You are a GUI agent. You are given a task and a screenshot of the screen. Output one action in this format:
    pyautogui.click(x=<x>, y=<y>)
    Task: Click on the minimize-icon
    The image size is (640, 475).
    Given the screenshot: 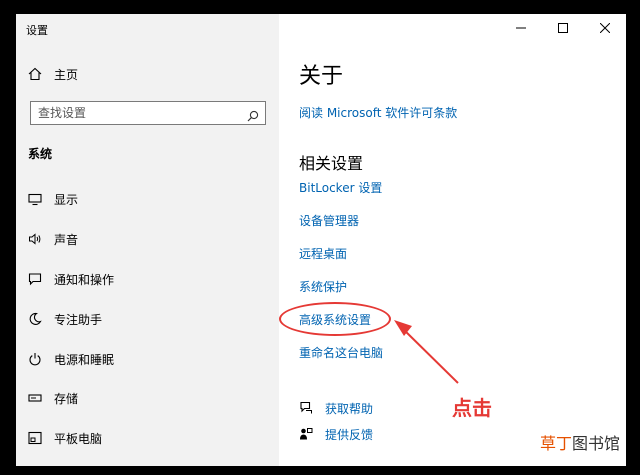 What is the action you would take?
    pyautogui.click(x=521, y=28)
    